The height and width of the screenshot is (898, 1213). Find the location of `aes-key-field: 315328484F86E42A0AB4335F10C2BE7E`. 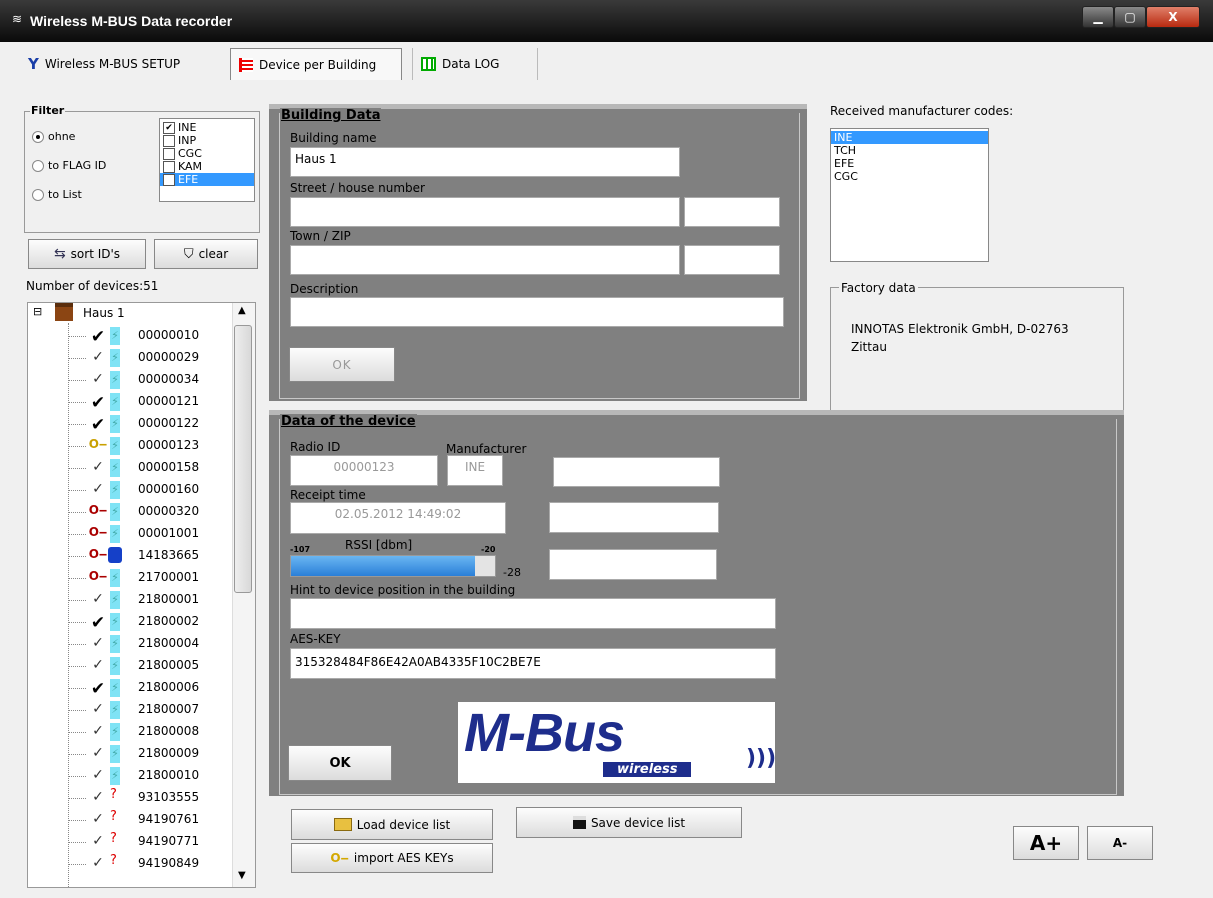

aes-key-field: 315328484F86E42A0AB4335F10C2BE7E is located at coordinates (533, 663).